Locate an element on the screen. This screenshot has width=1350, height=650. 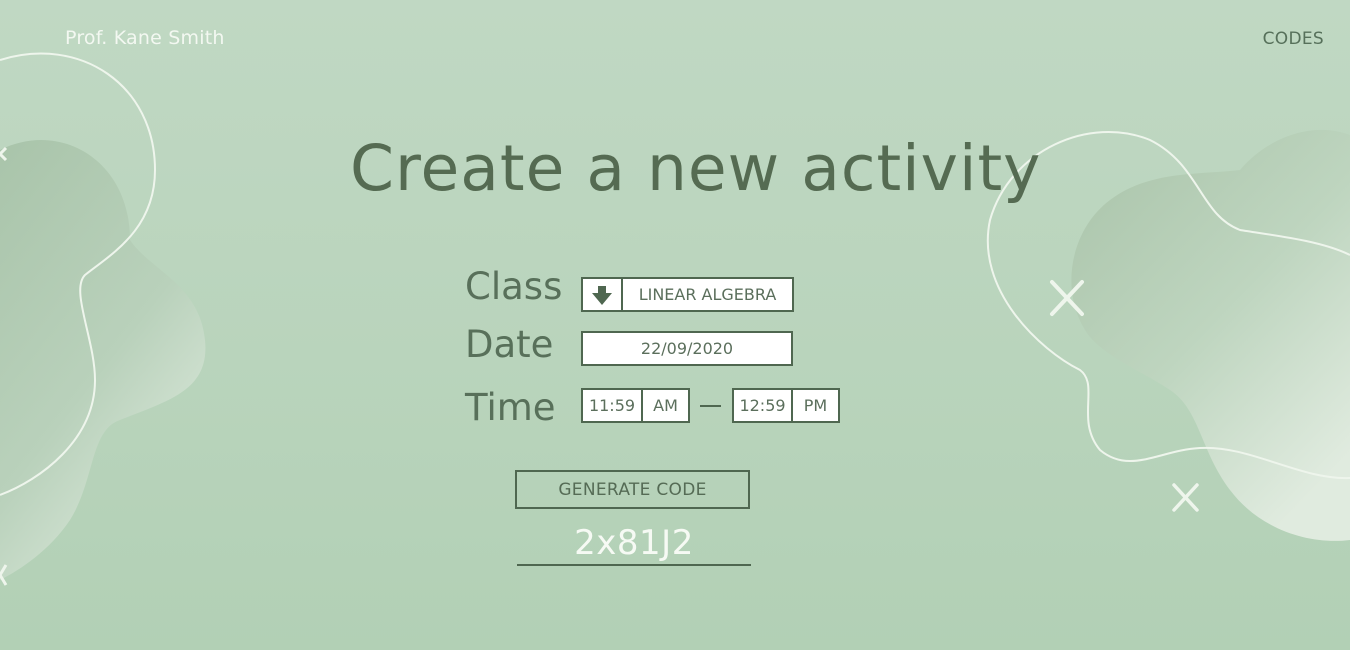
start-time-field: 11:59 is located at coordinates (612, 405).